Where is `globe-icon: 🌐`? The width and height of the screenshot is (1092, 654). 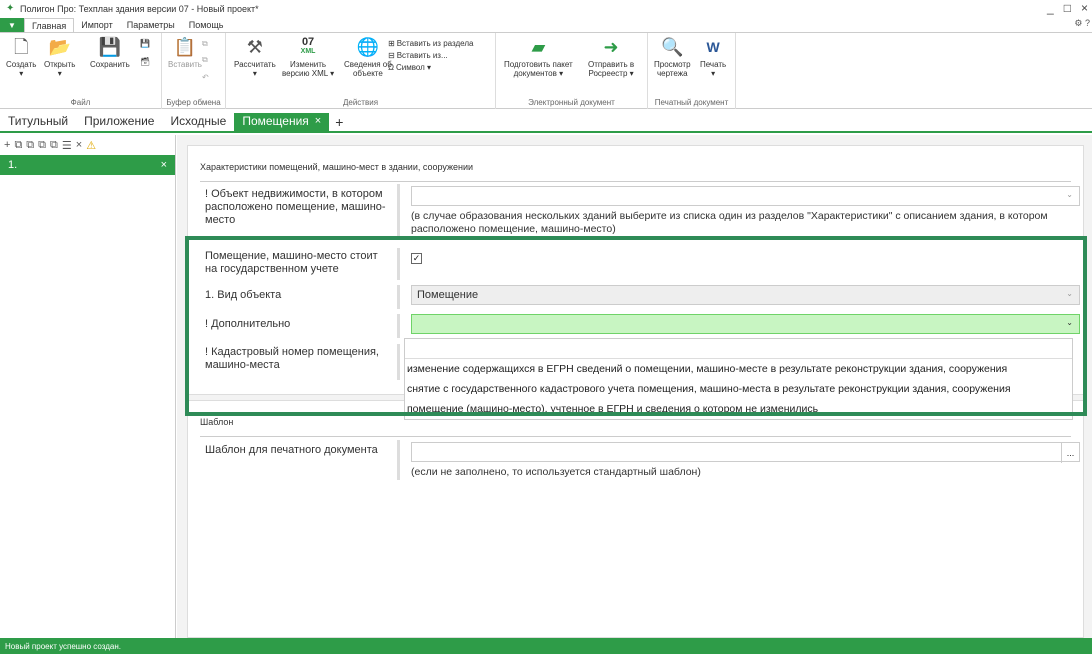 globe-icon: 🌐 is located at coordinates (368, 46).